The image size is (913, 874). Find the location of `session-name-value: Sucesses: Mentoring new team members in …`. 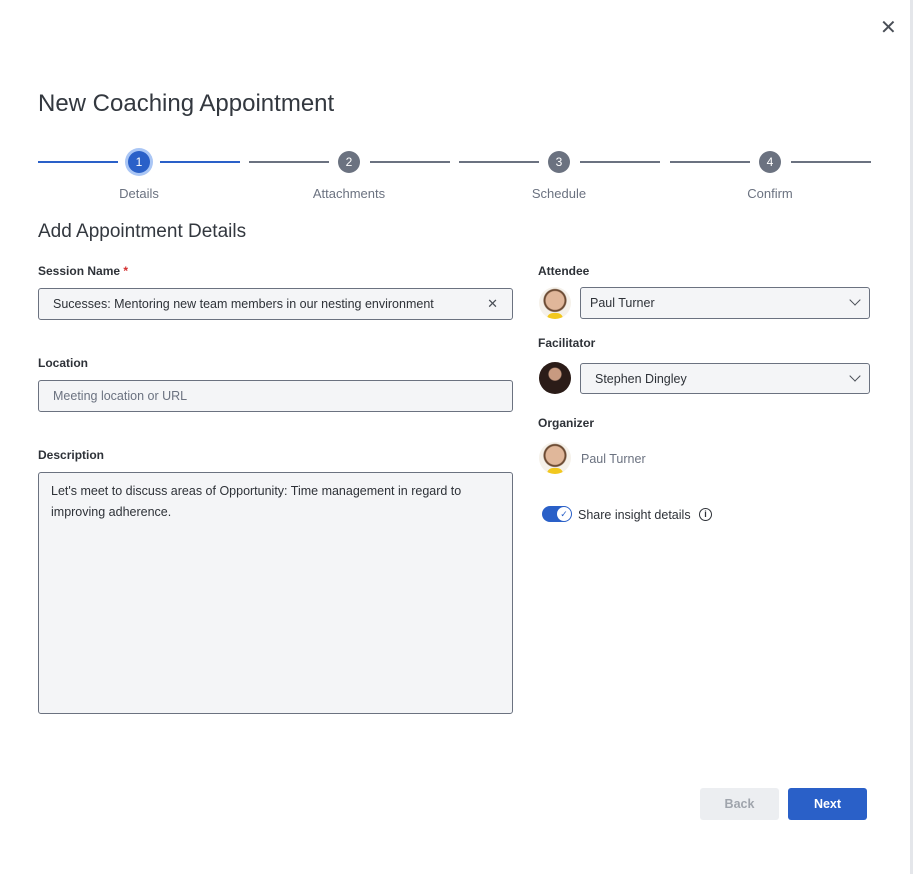

session-name-value: Sucesses: Mentoring new team members in … is located at coordinates (243, 304).